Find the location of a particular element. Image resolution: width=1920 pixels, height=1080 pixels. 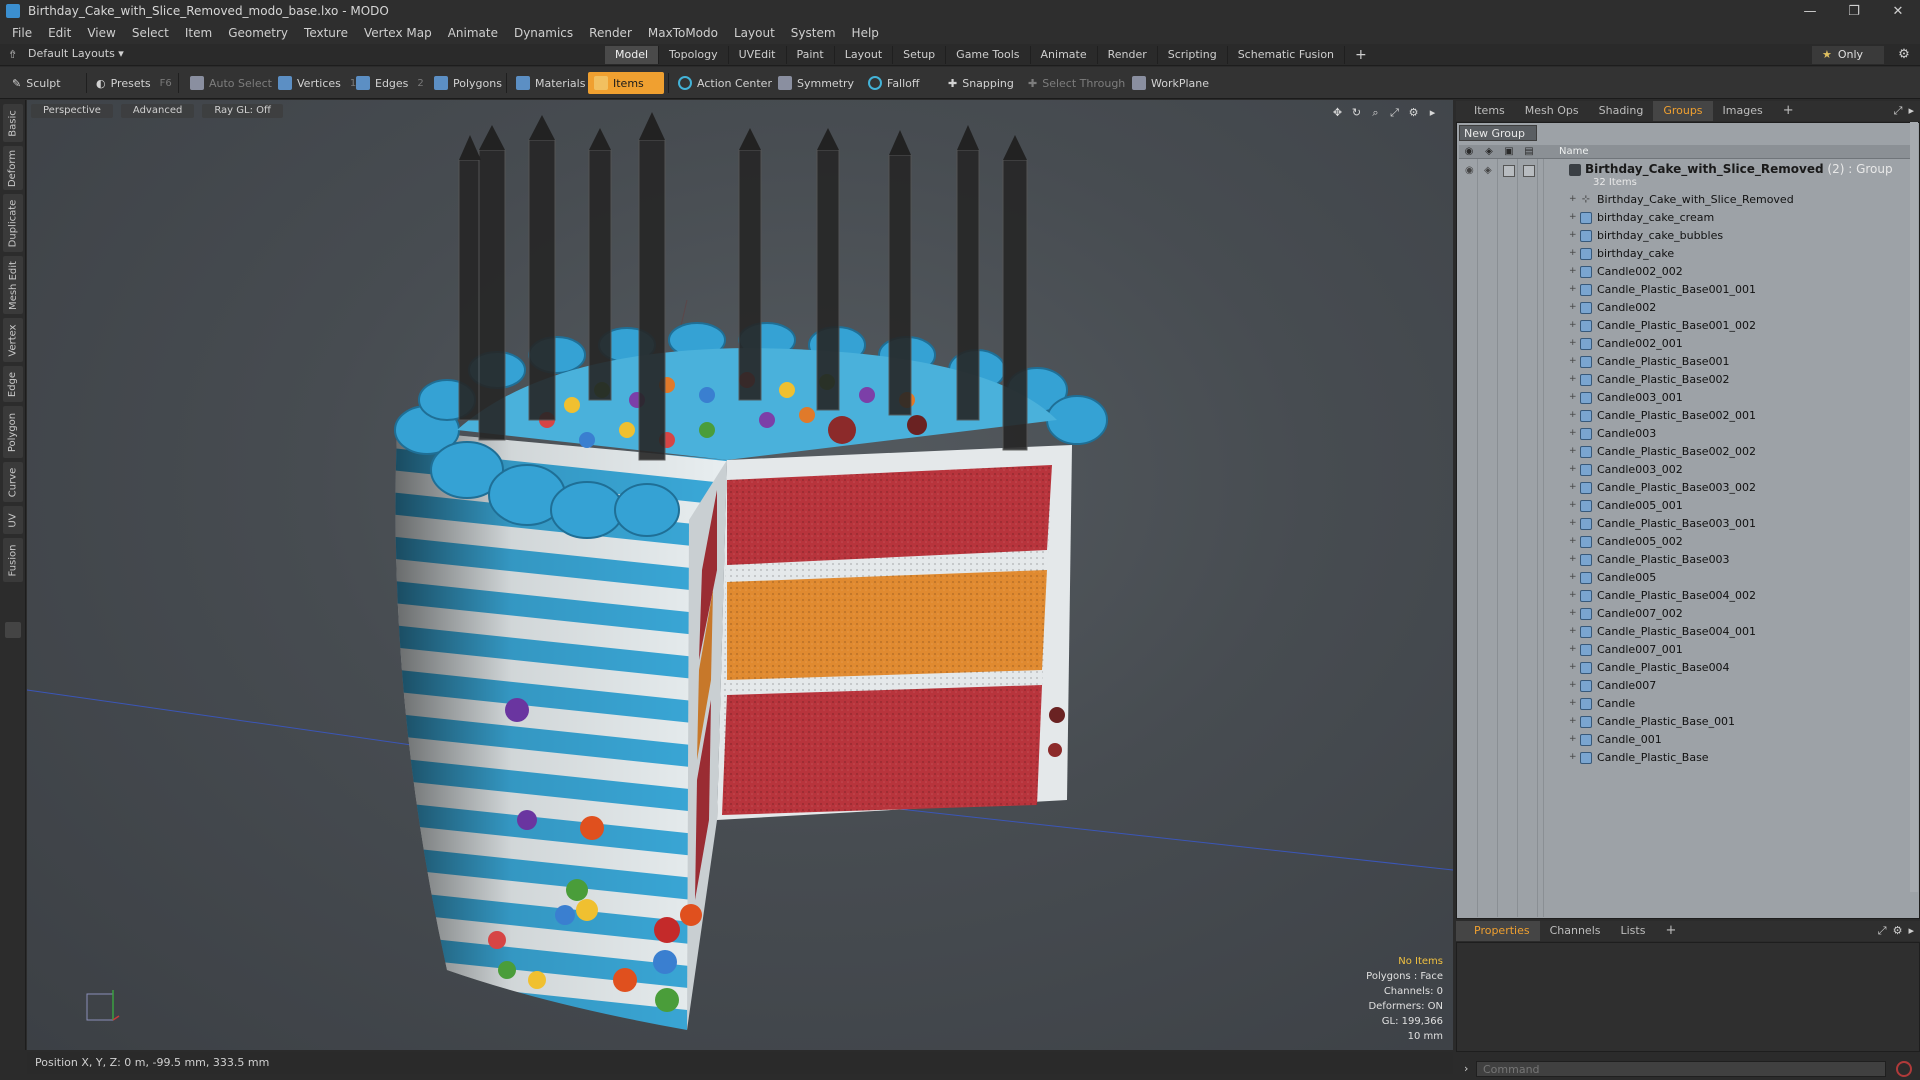

group-item-row: + Candle_001 is located at coordinates (1685, 740).